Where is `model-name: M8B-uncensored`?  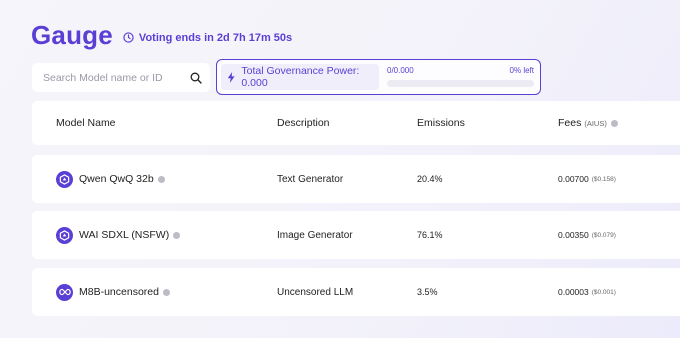
model-name: M8B-uncensored is located at coordinates (119, 292).